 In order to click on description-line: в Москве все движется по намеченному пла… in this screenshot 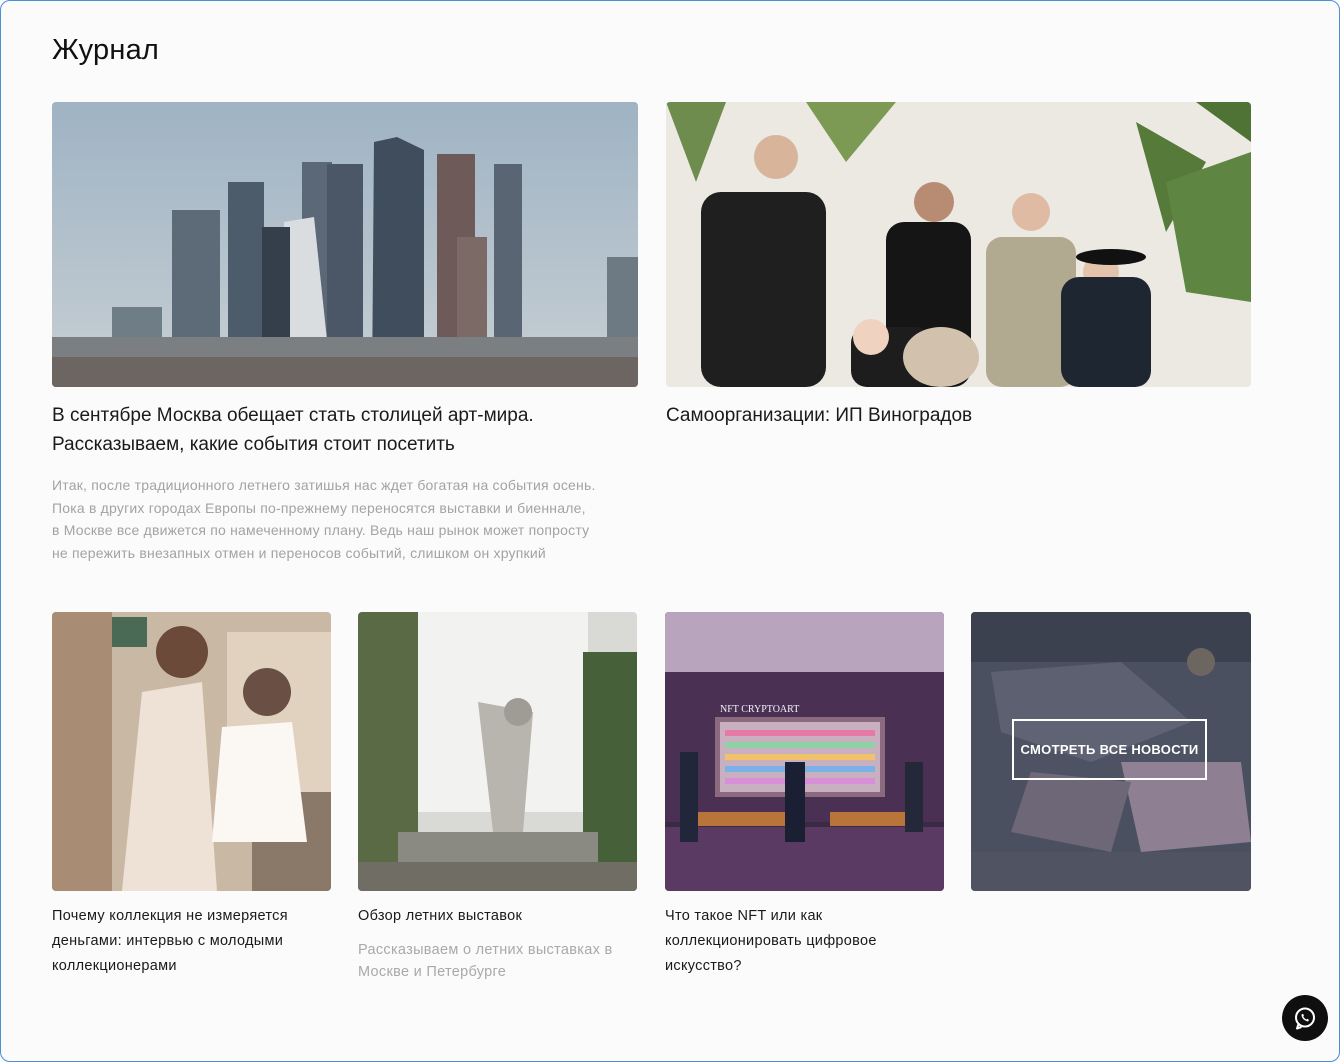, I will do `click(321, 530)`.